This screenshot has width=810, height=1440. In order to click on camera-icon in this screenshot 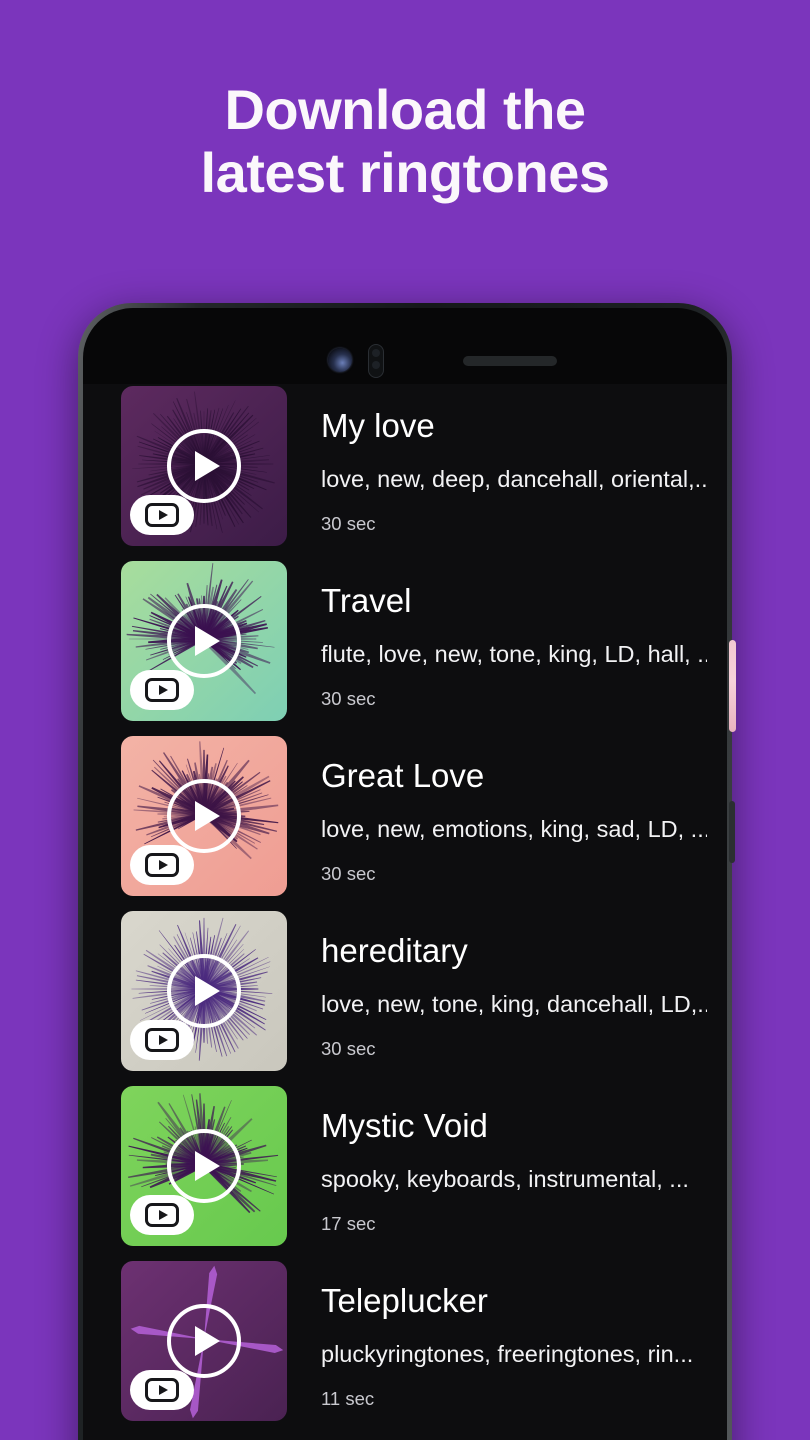, I will do `click(340, 360)`.